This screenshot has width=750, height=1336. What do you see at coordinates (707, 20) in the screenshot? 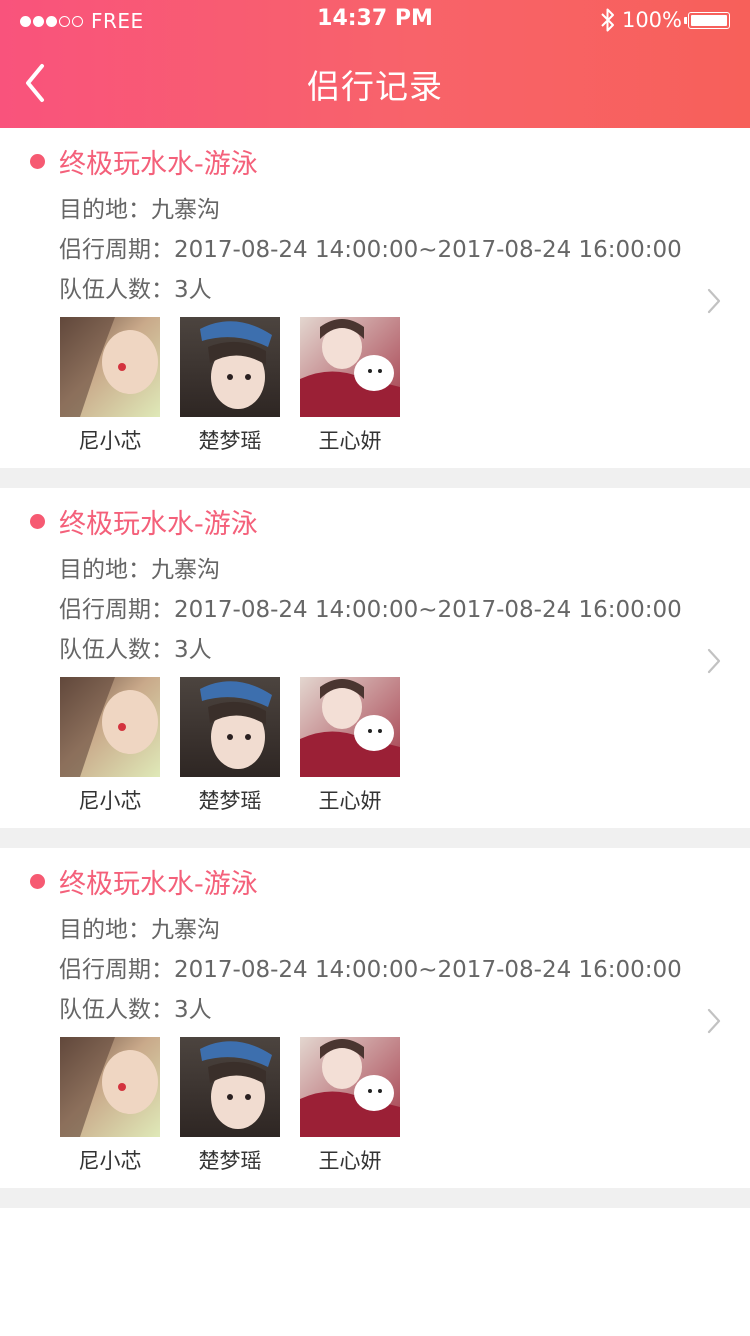
I see `battery-icon` at bounding box center [707, 20].